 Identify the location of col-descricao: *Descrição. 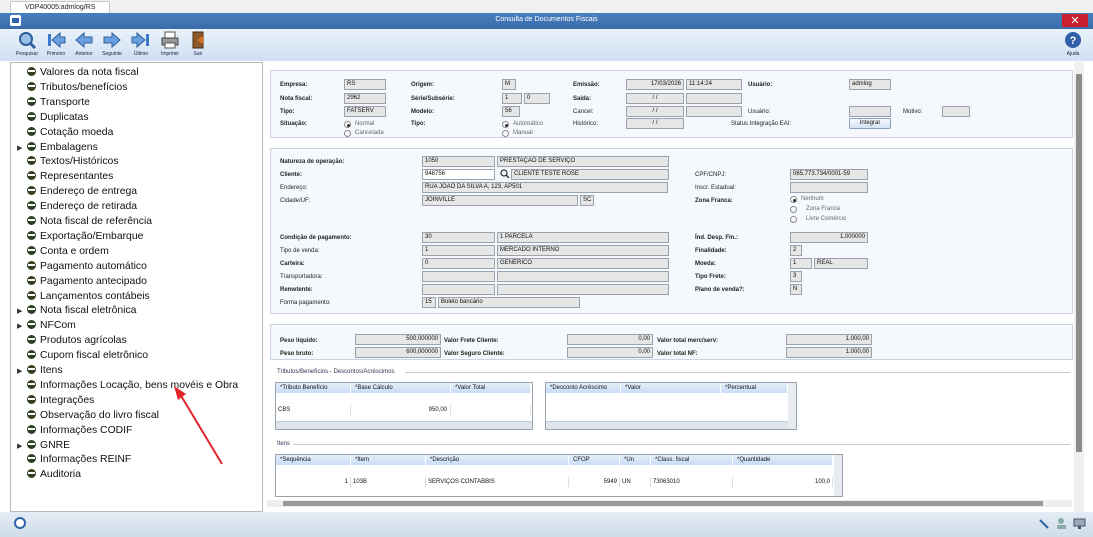
(497, 460).